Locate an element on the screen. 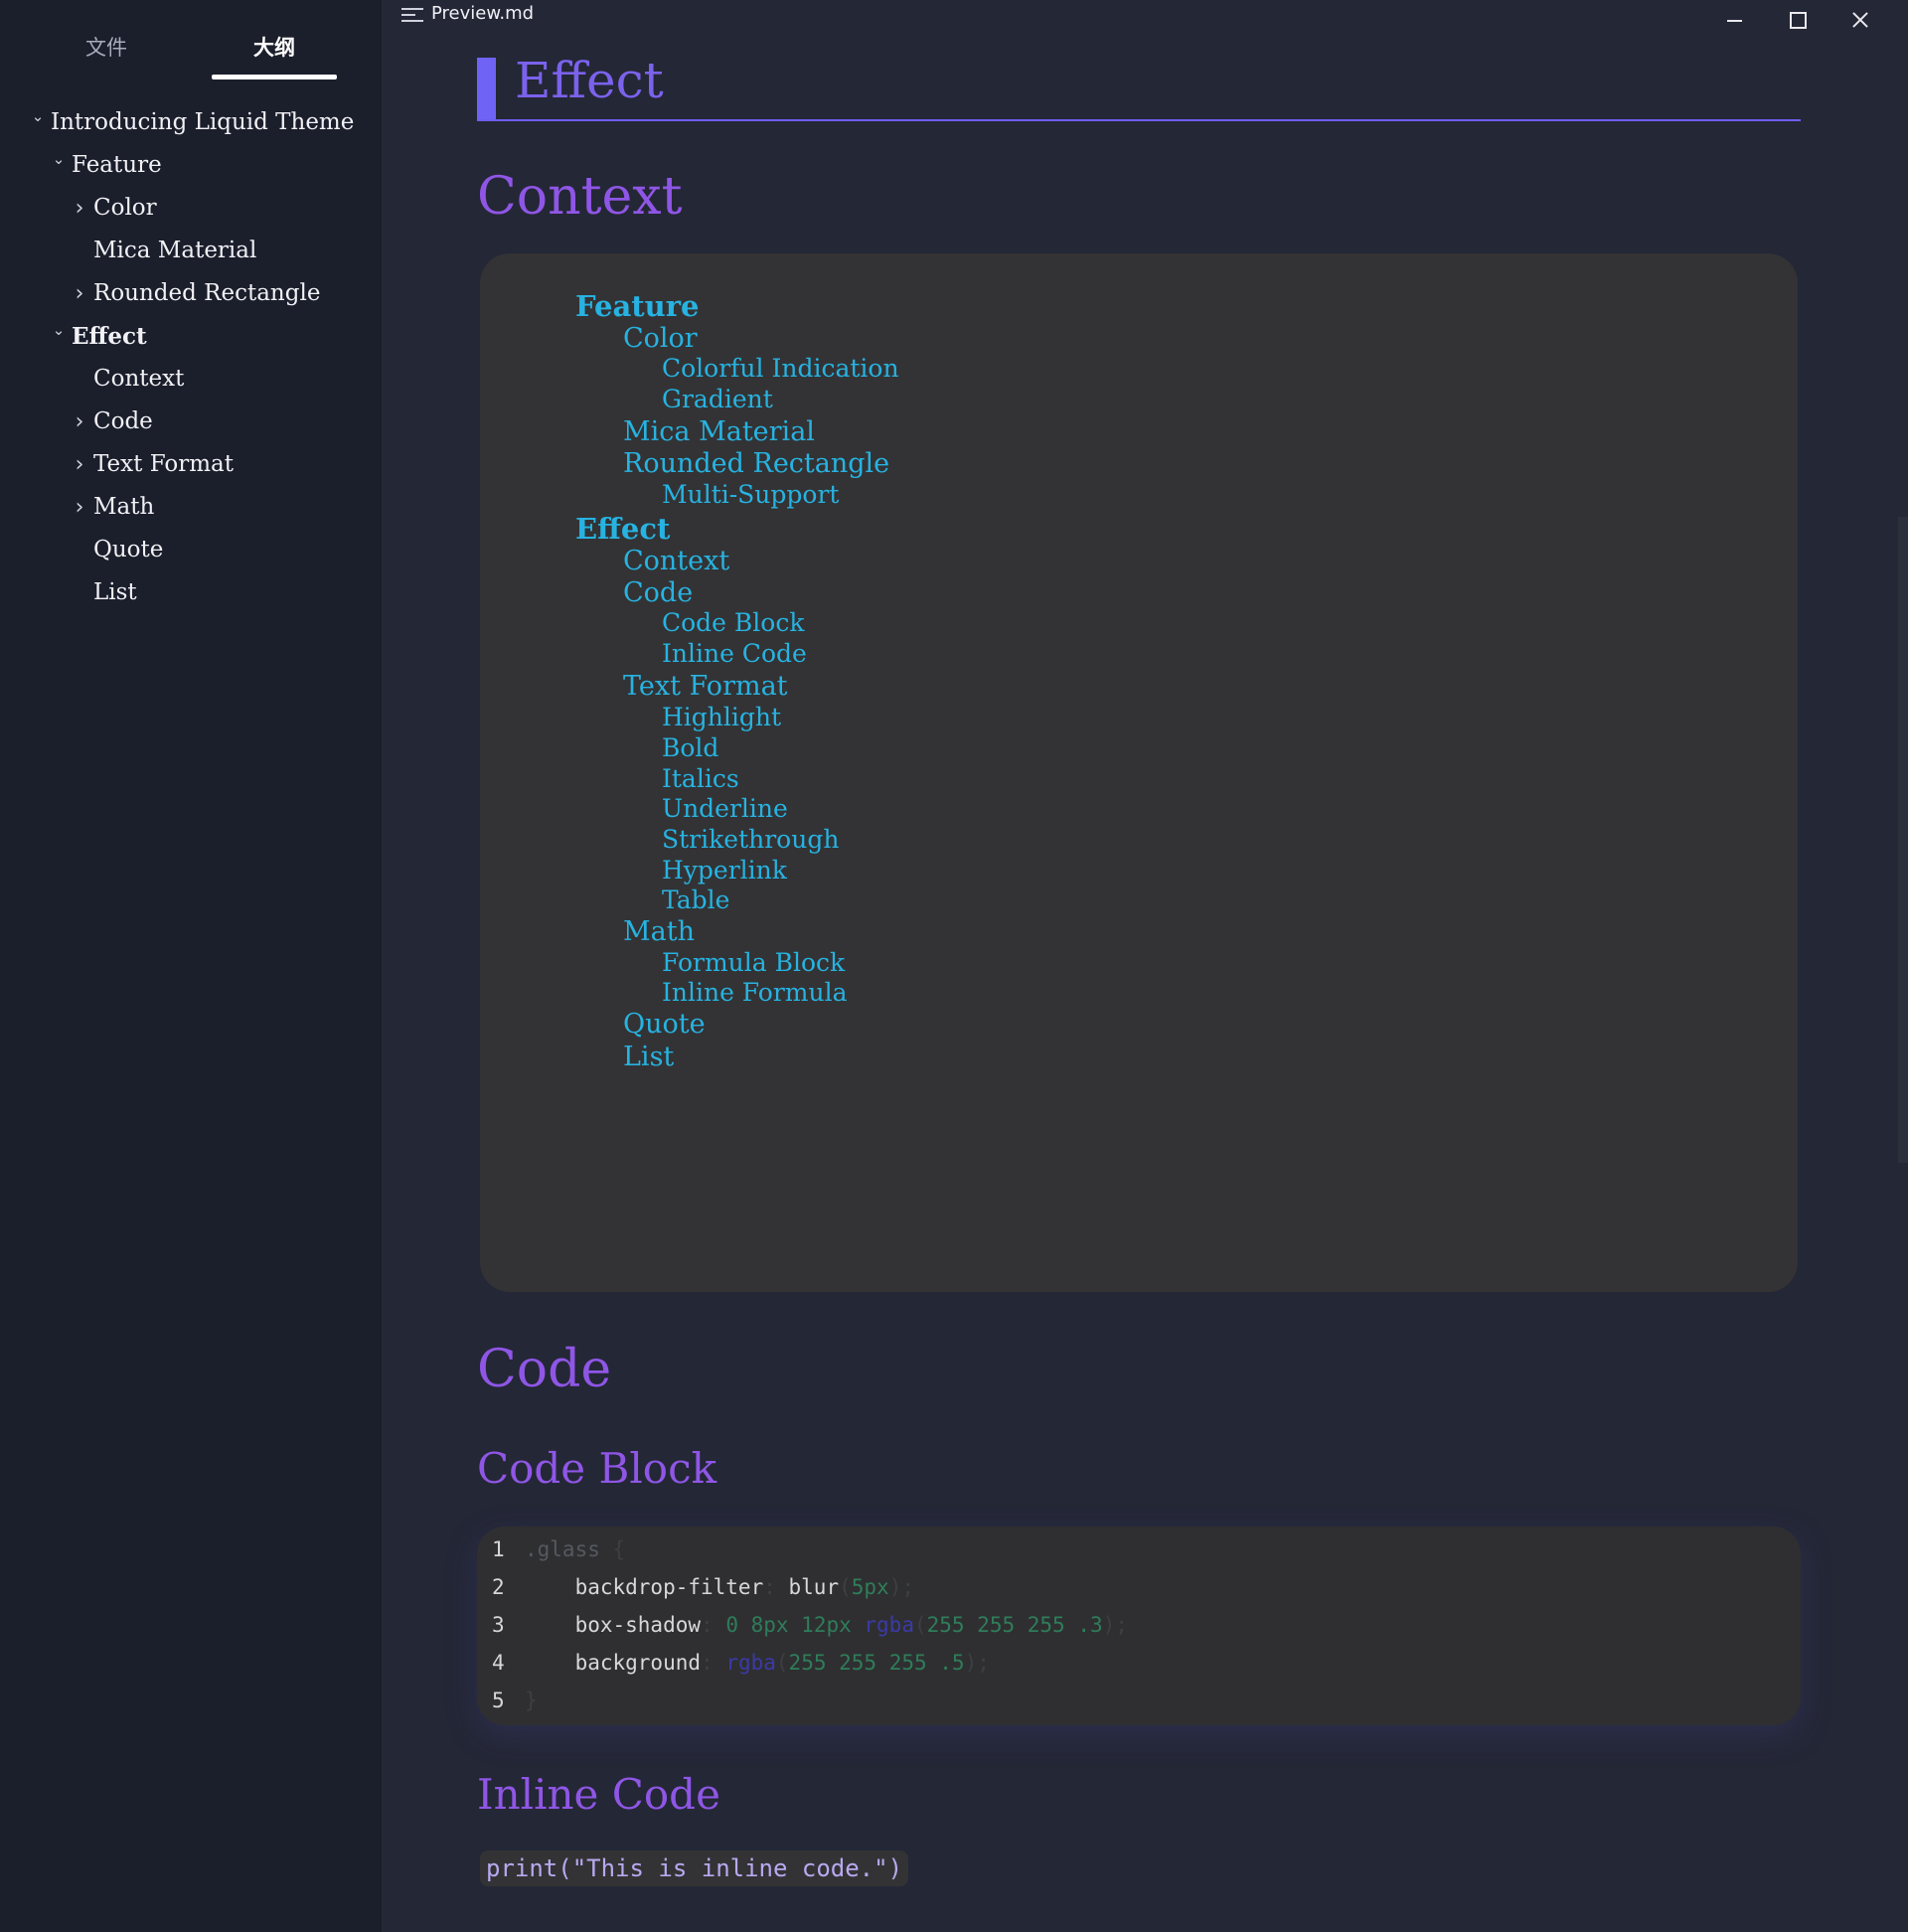 The height and width of the screenshot is (1932, 1908). heading-code: Code is located at coordinates (544, 1369).